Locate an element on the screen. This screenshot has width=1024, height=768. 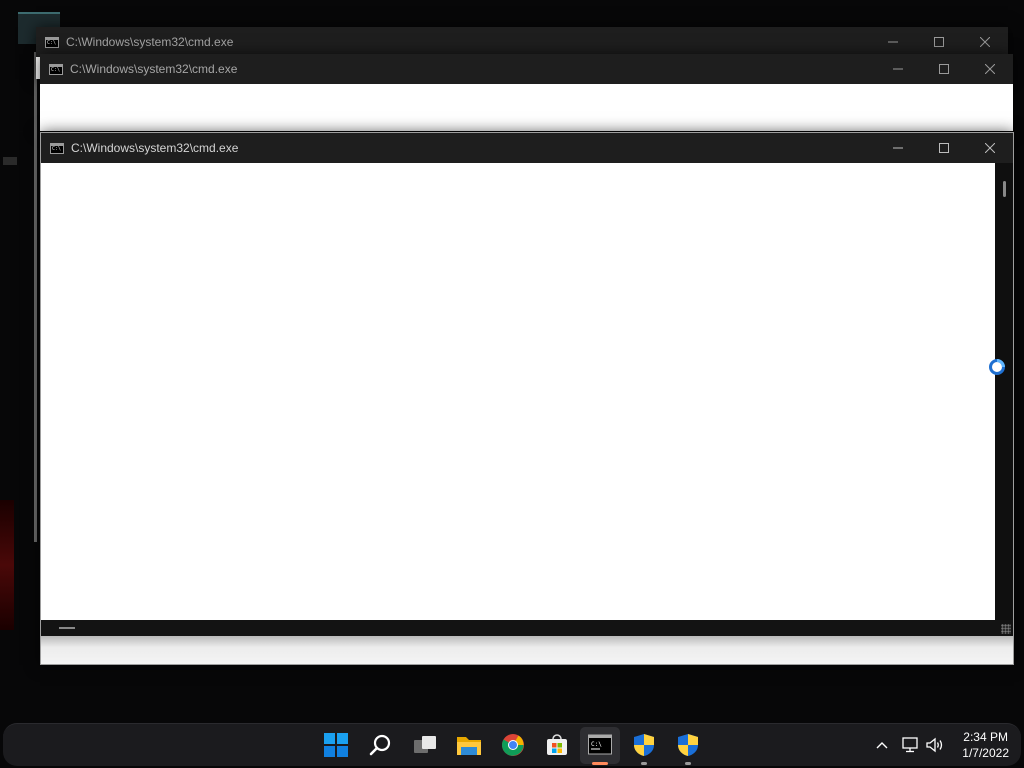
microsoft-store-button is located at coordinates (557, 745).